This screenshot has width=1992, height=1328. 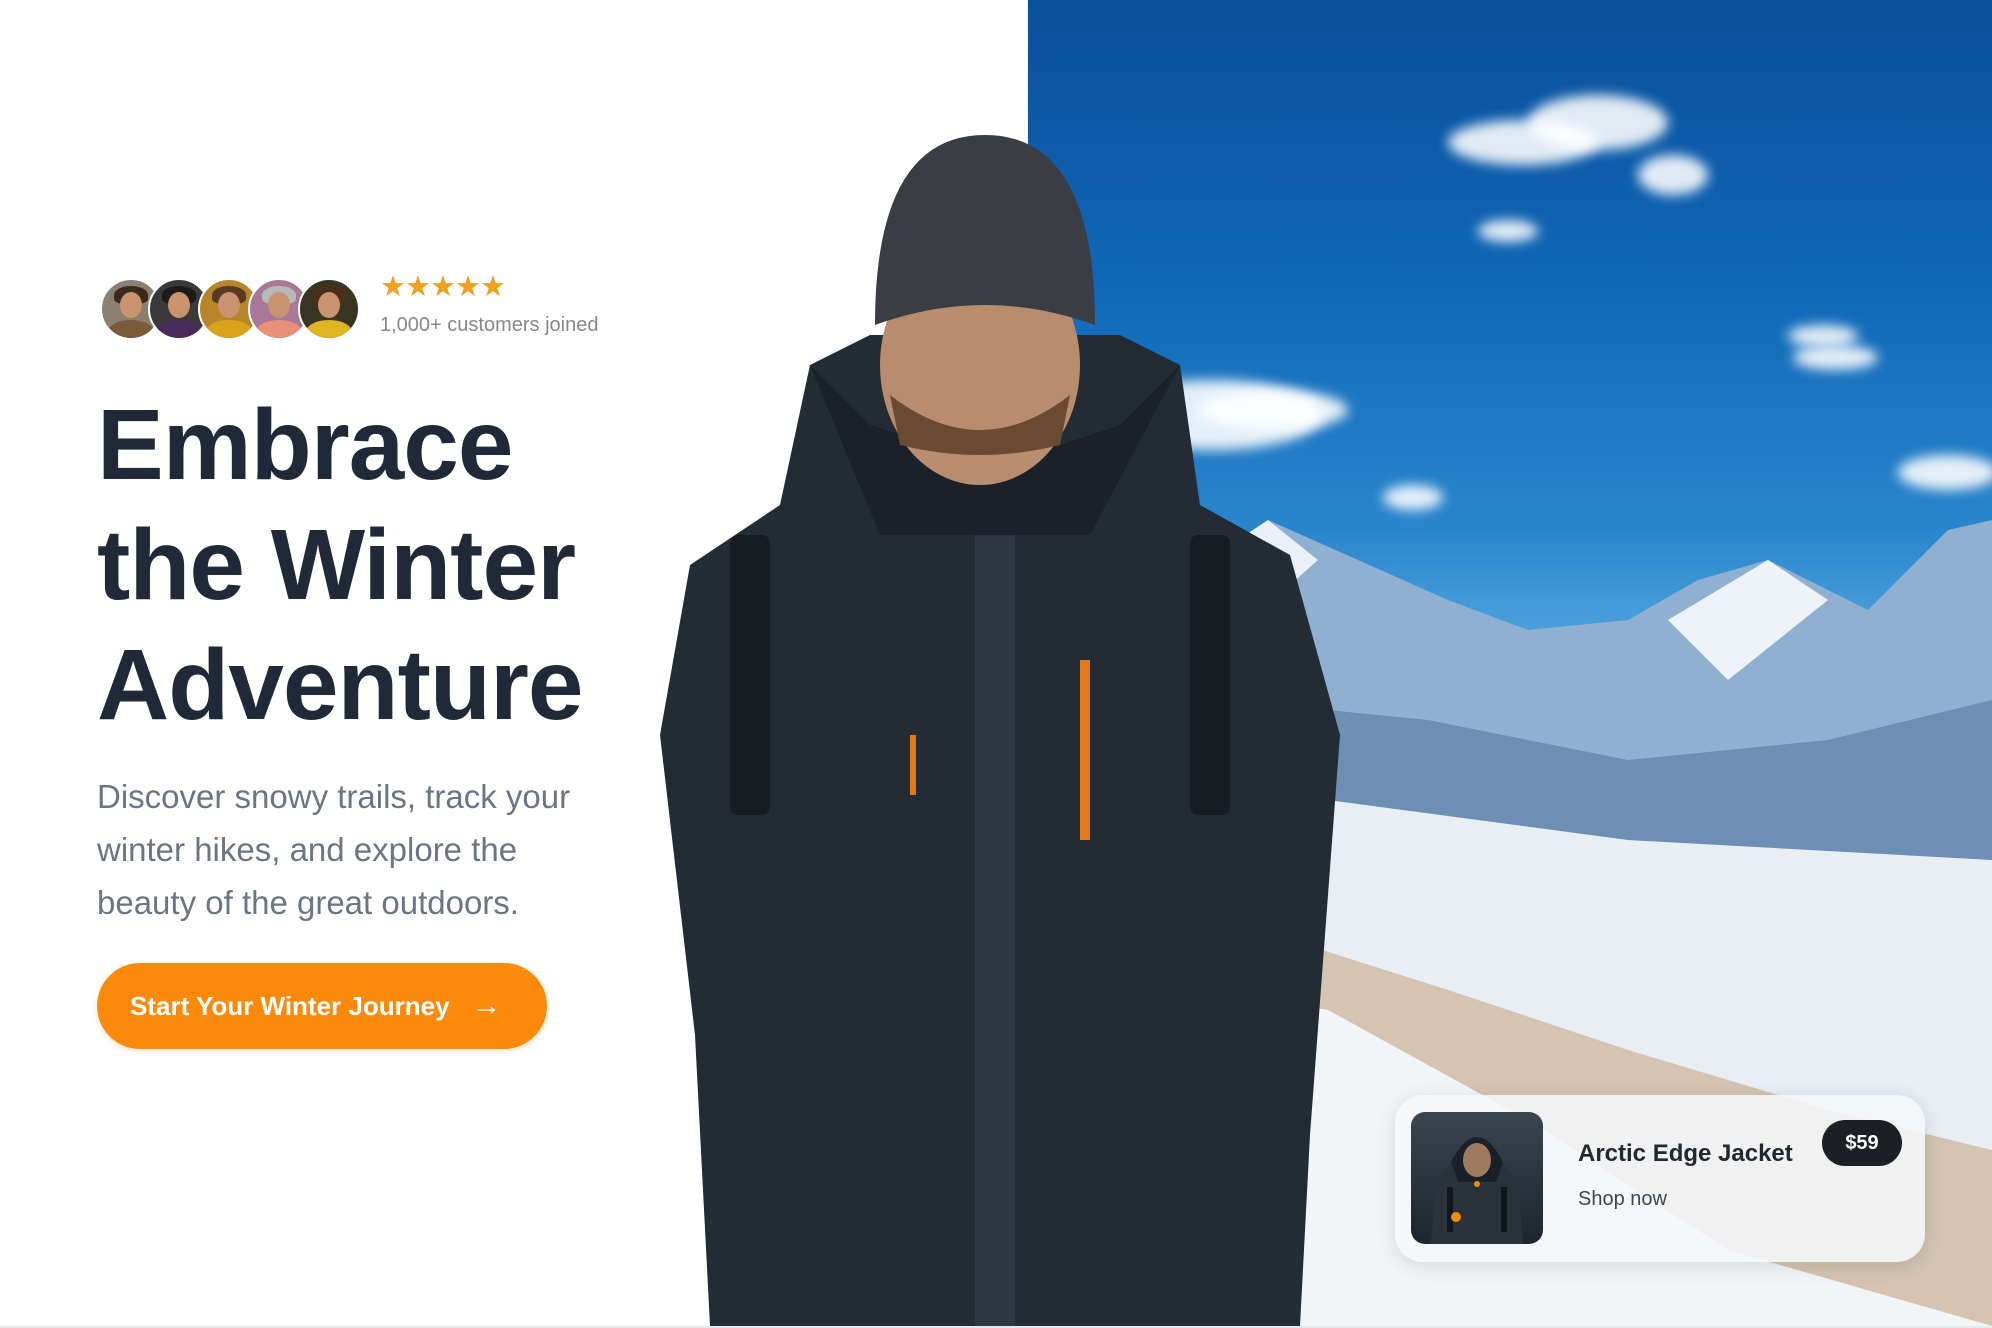 I want to click on start-journey-button: Start Your Winter Journey →, so click(x=322, y=1006).